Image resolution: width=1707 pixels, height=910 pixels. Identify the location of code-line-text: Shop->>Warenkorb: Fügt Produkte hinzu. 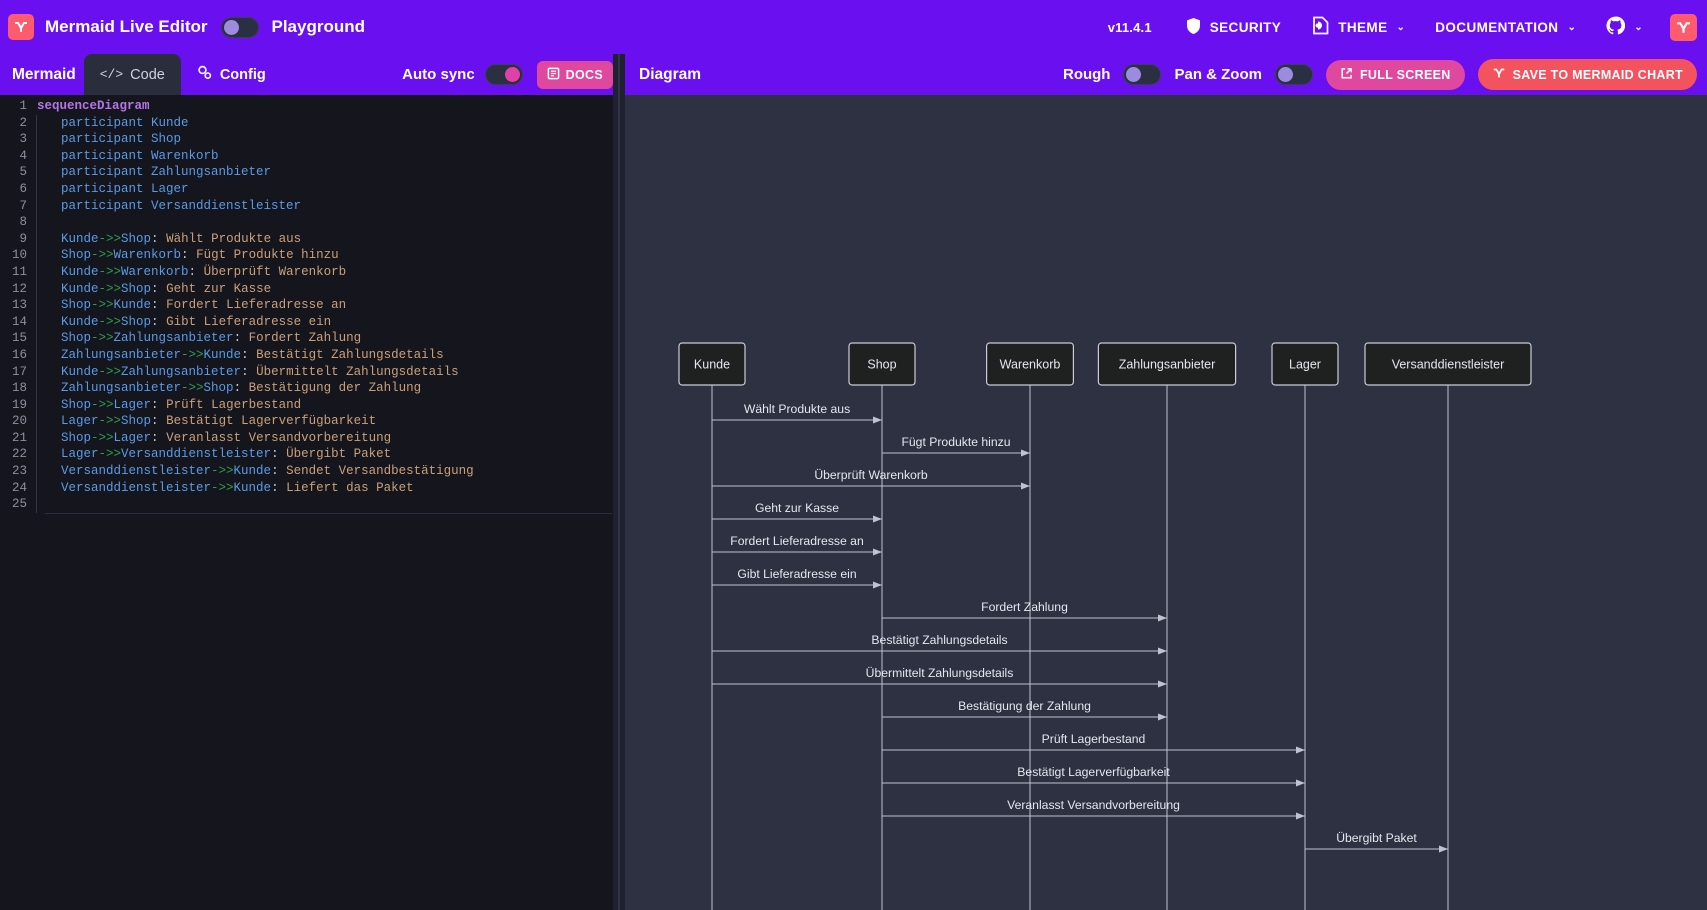
(200, 255).